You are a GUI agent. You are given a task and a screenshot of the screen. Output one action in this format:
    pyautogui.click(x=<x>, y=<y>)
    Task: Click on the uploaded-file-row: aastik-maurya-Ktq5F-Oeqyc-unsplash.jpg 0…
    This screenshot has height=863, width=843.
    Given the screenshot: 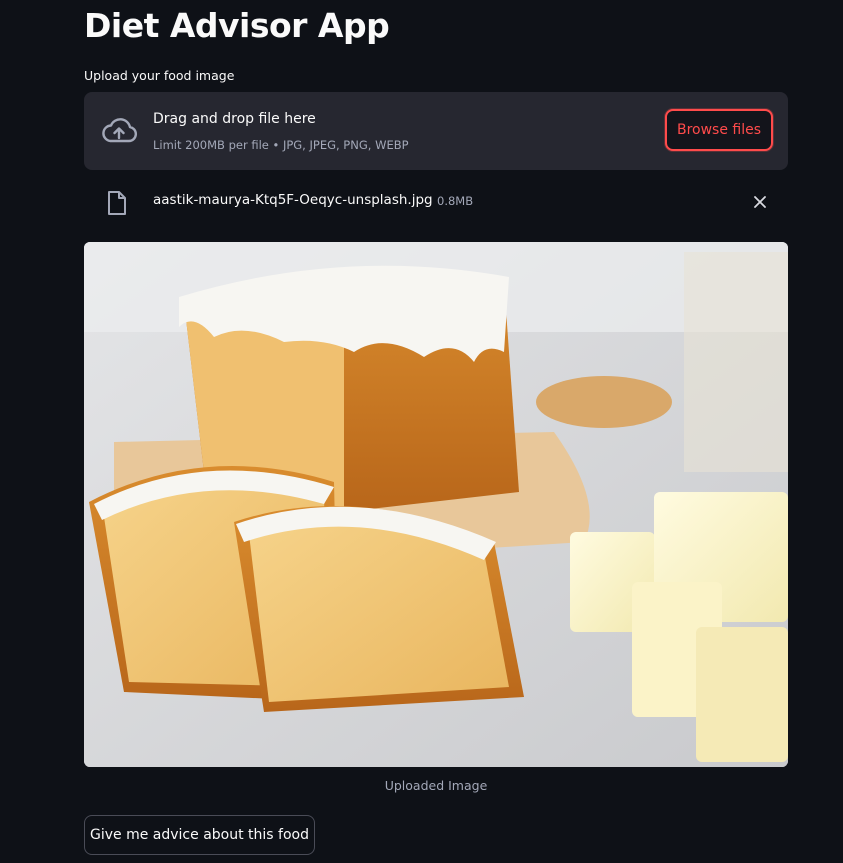 What is the action you would take?
    pyautogui.click(x=436, y=202)
    